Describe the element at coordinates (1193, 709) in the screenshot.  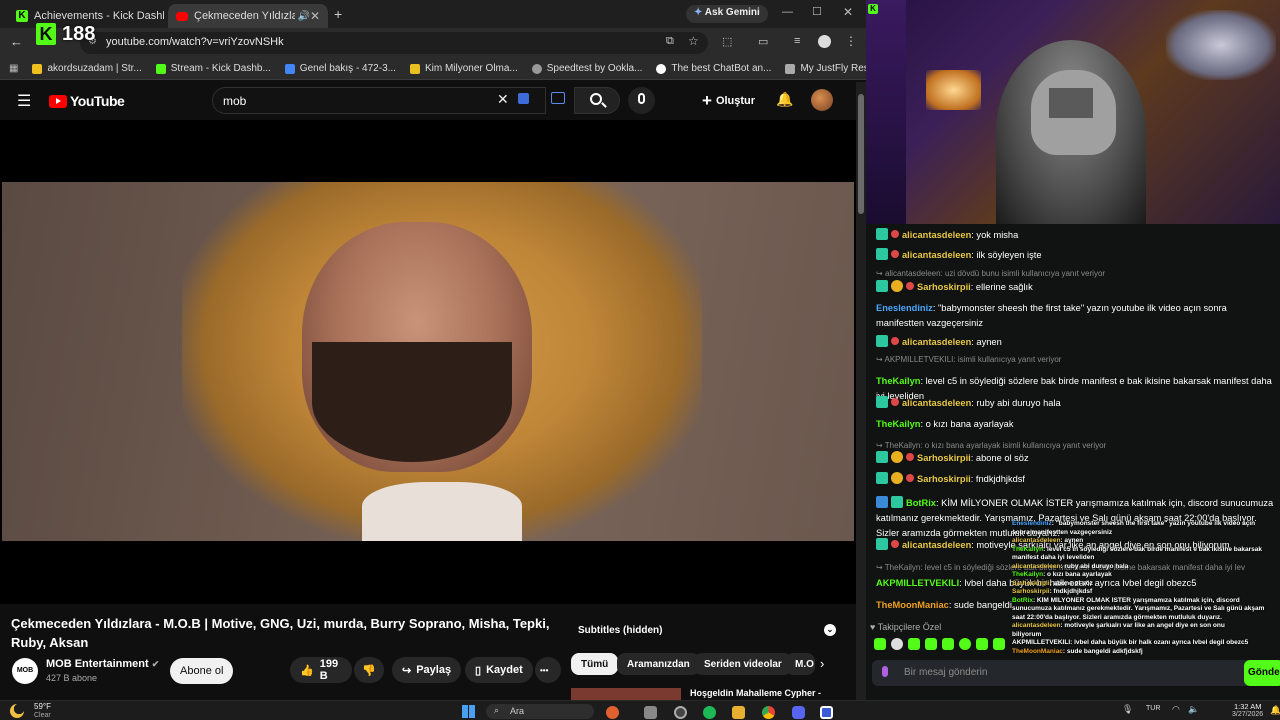
I see `volume-icon: 🔈` at that location.